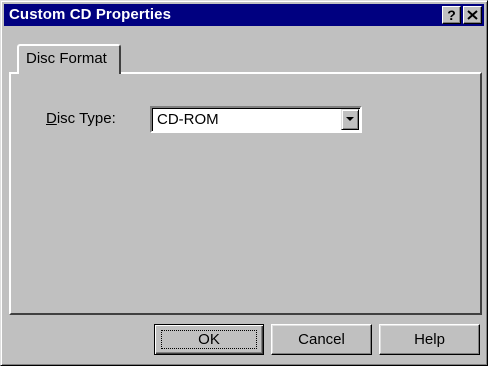 The width and height of the screenshot is (488, 366). Describe the element at coordinates (429, 339) in the screenshot. I see `help-button: Help` at that location.